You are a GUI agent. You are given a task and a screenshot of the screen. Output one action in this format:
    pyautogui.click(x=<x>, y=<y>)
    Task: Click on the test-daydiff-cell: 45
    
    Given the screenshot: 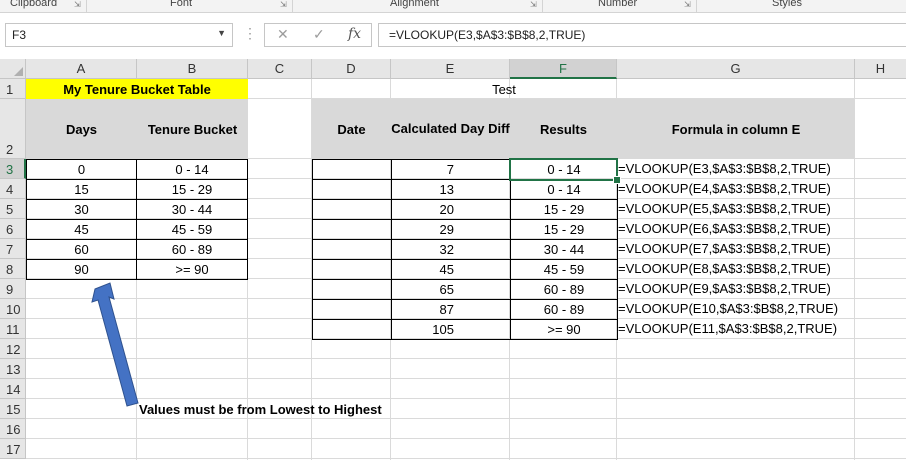 What is the action you would take?
    pyautogui.click(x=451, y=269)
    